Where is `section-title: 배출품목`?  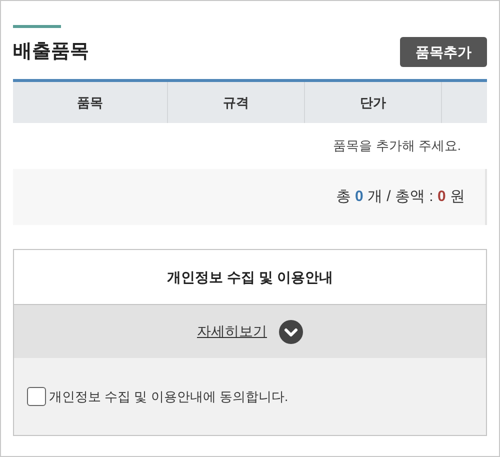
section-title: 배출품목 is located at coordinates (51, 52).